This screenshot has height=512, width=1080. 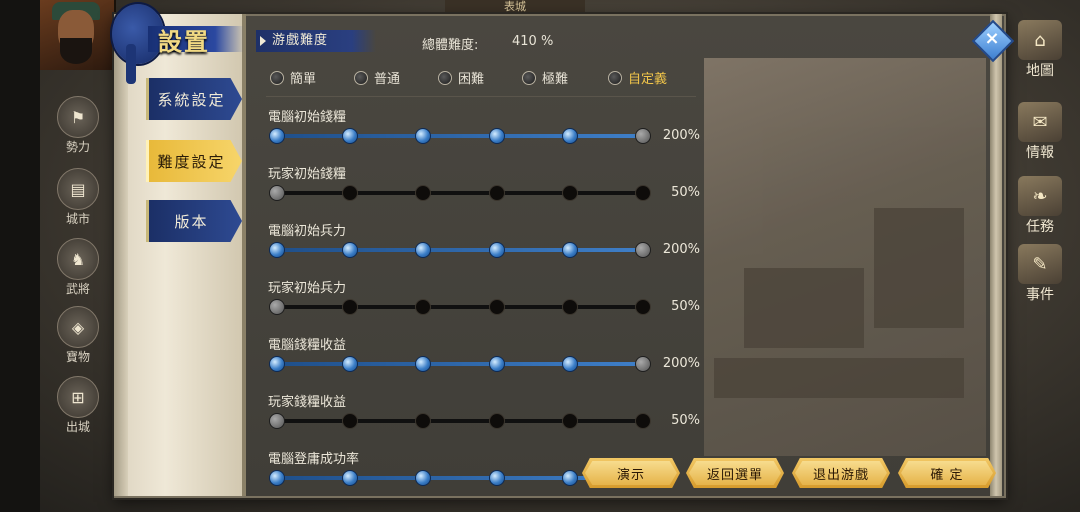 I want to click on setting-value: 200%, so click(x=681, y=135).